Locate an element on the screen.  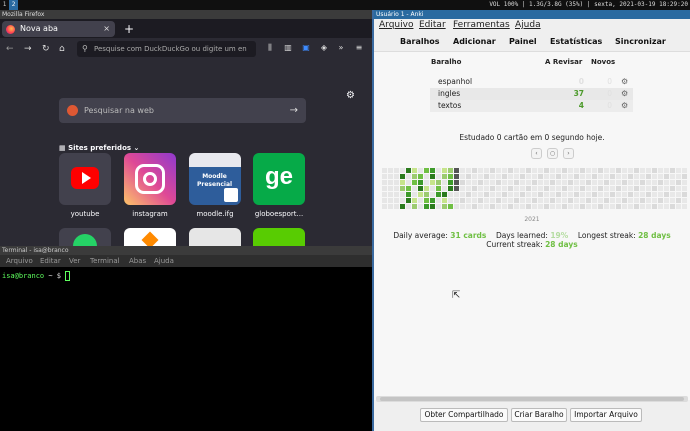
tab-nova-aba: Nova aba × is located at coordinates (58, 29).